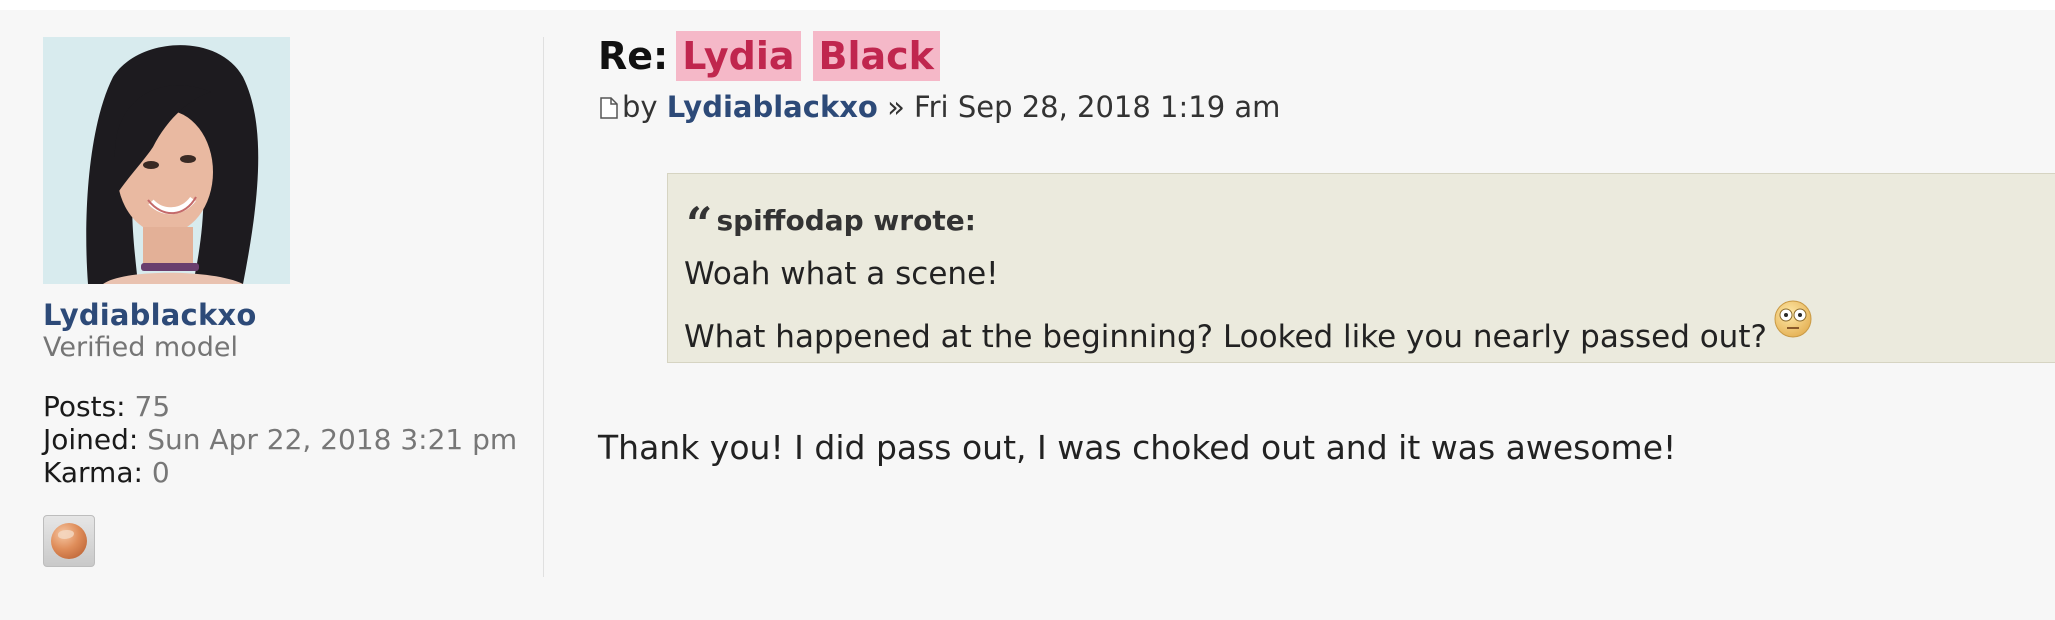  Describe the element at coordinates (772, 107) in the screenshot. I see `post-author-link: Lydiablackxo` at that location.